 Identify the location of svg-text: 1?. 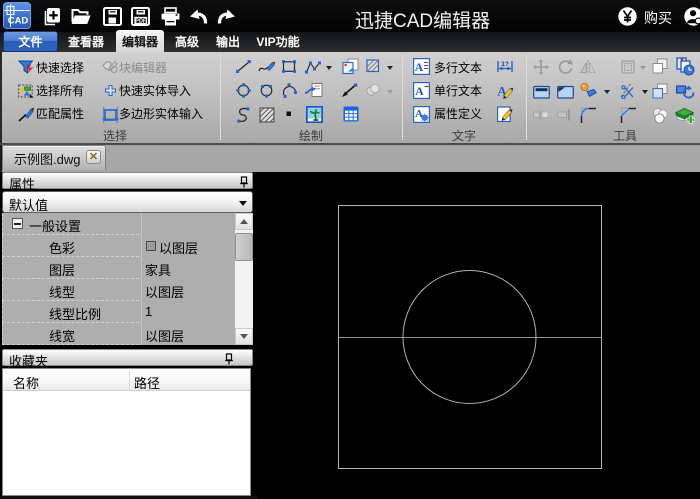
(505, 64).